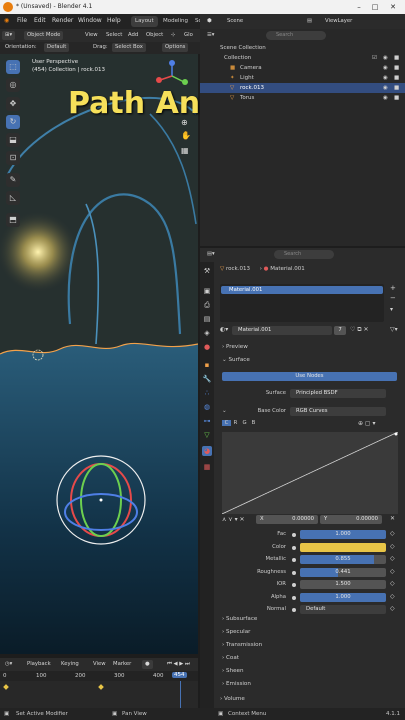 This screenshot has height=720, width=405. Describe the element at coordinates (294, 585) in the screenshot. I see `ior-socket-icon` at that location.